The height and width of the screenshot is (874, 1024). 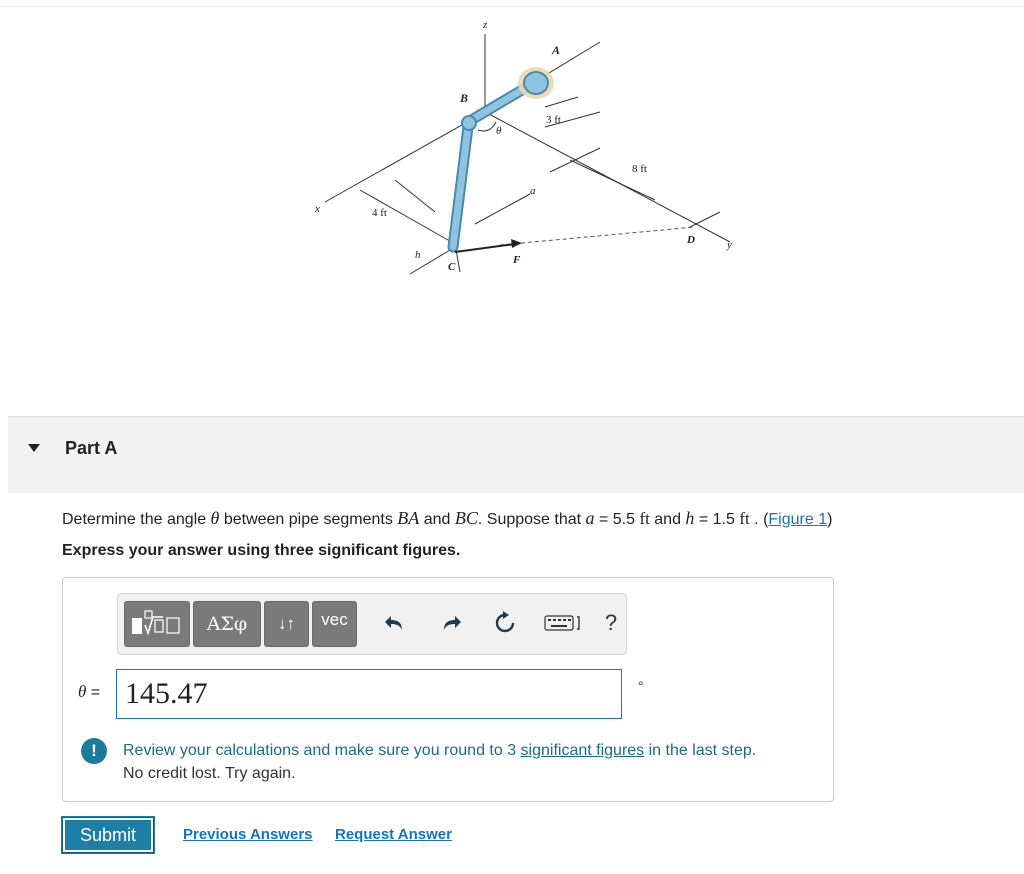 What do you see at coordinates (611, 623) in the screenshot?
I see `help-icon: ?` at bounding box center [611, 623].